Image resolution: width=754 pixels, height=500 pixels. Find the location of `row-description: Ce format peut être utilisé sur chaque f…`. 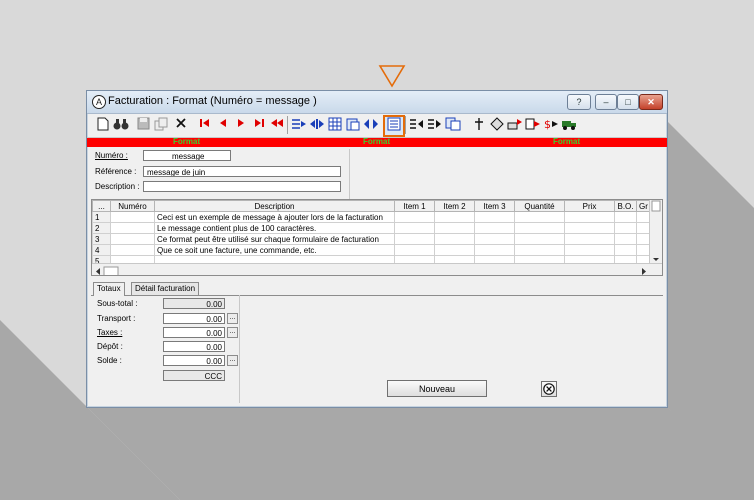

row-description: Ce format peut être utilisé sur chaque f… is located at coordinates (274, 239).